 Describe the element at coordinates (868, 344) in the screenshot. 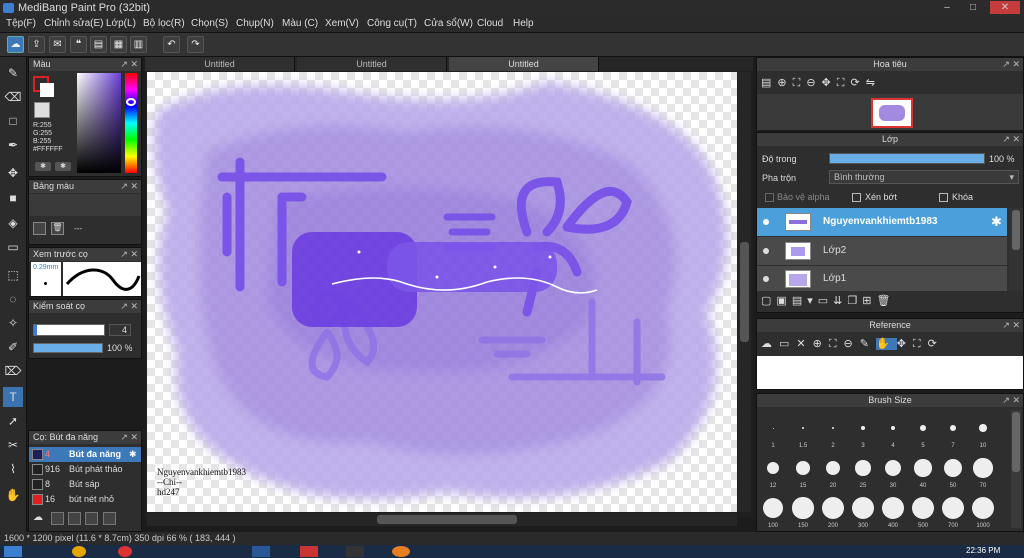

I see `reference-dropper-icon: ✎` at that location.